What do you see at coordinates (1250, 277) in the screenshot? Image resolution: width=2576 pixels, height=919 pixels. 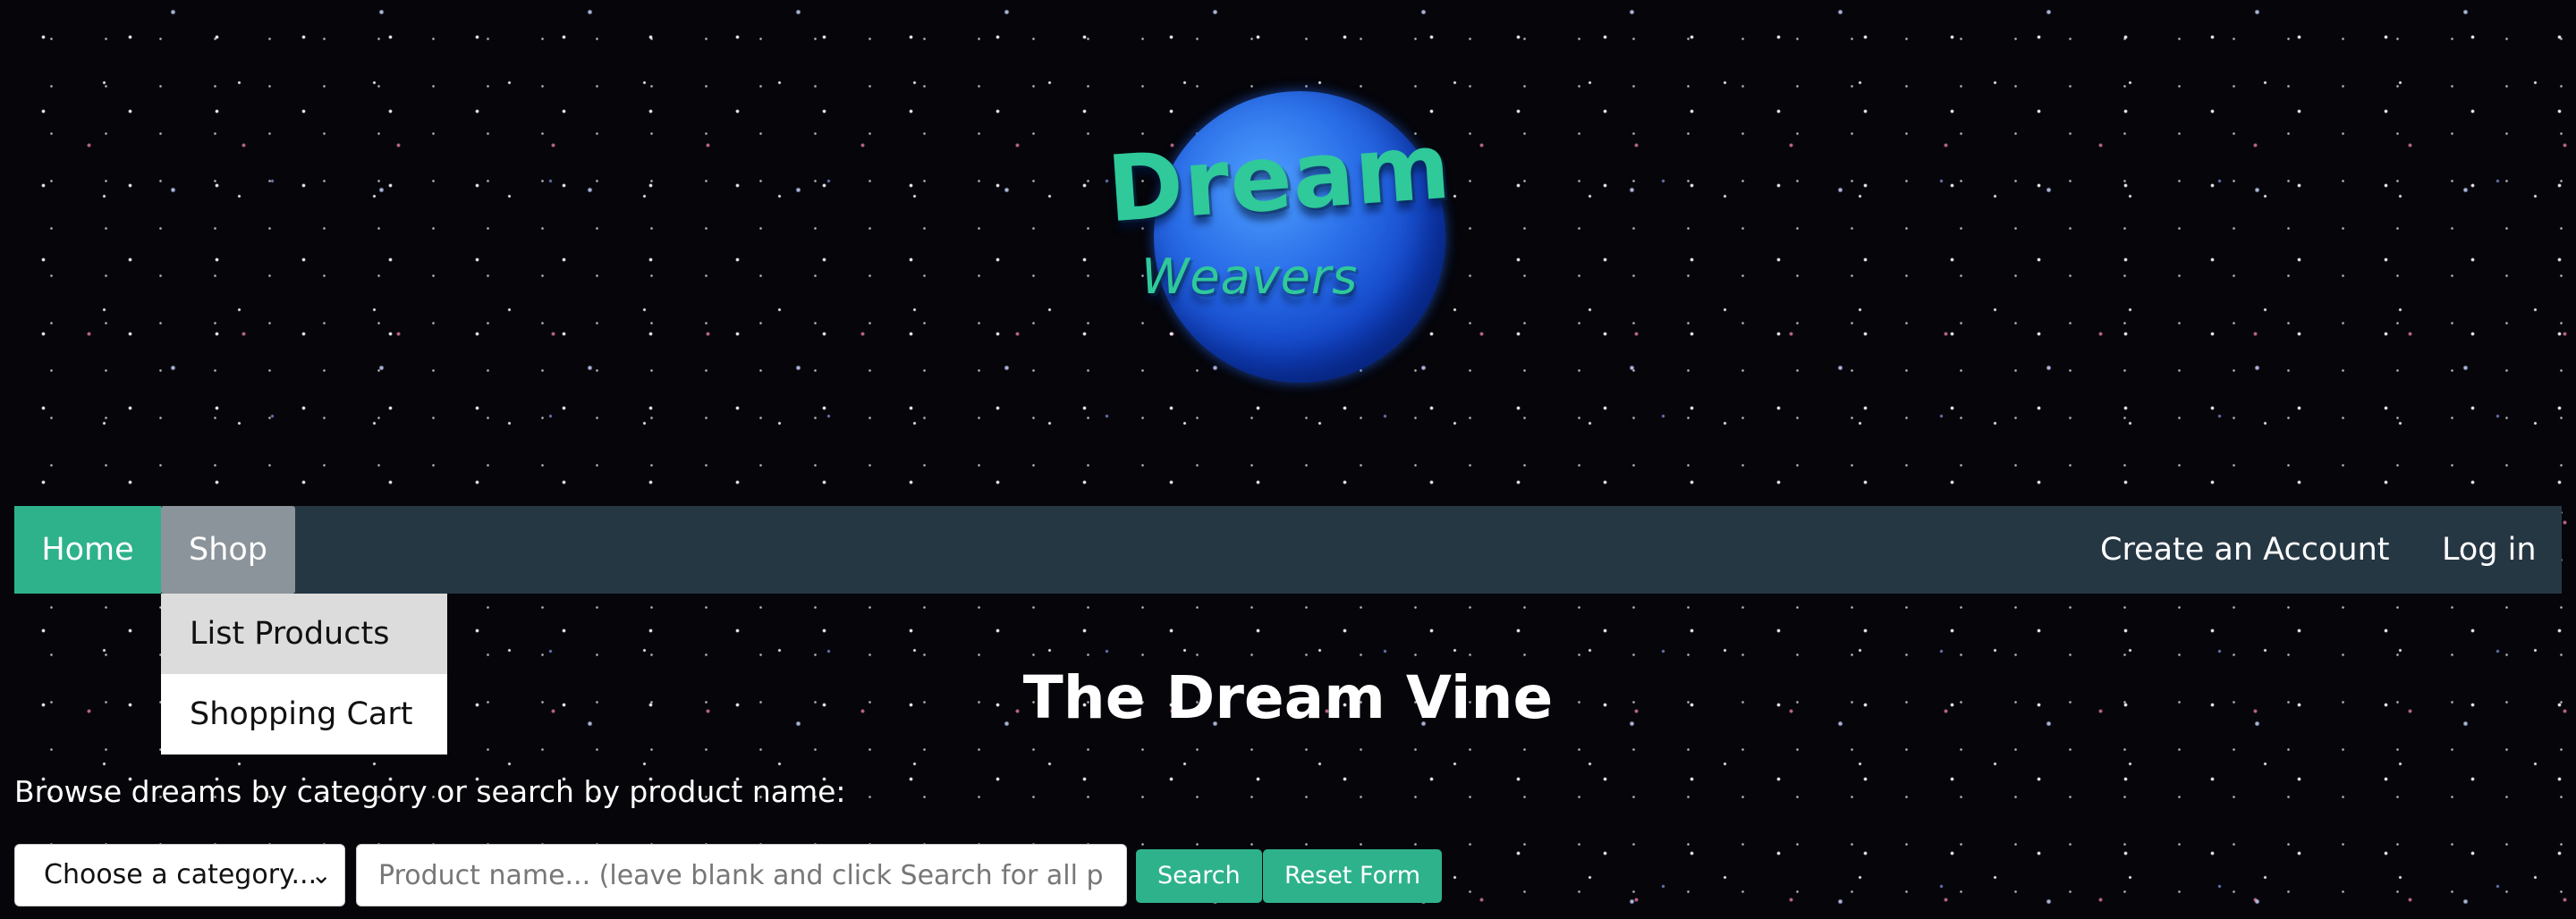 I see `logo-weavers: Weavers` at bounding box center [1250, 277].